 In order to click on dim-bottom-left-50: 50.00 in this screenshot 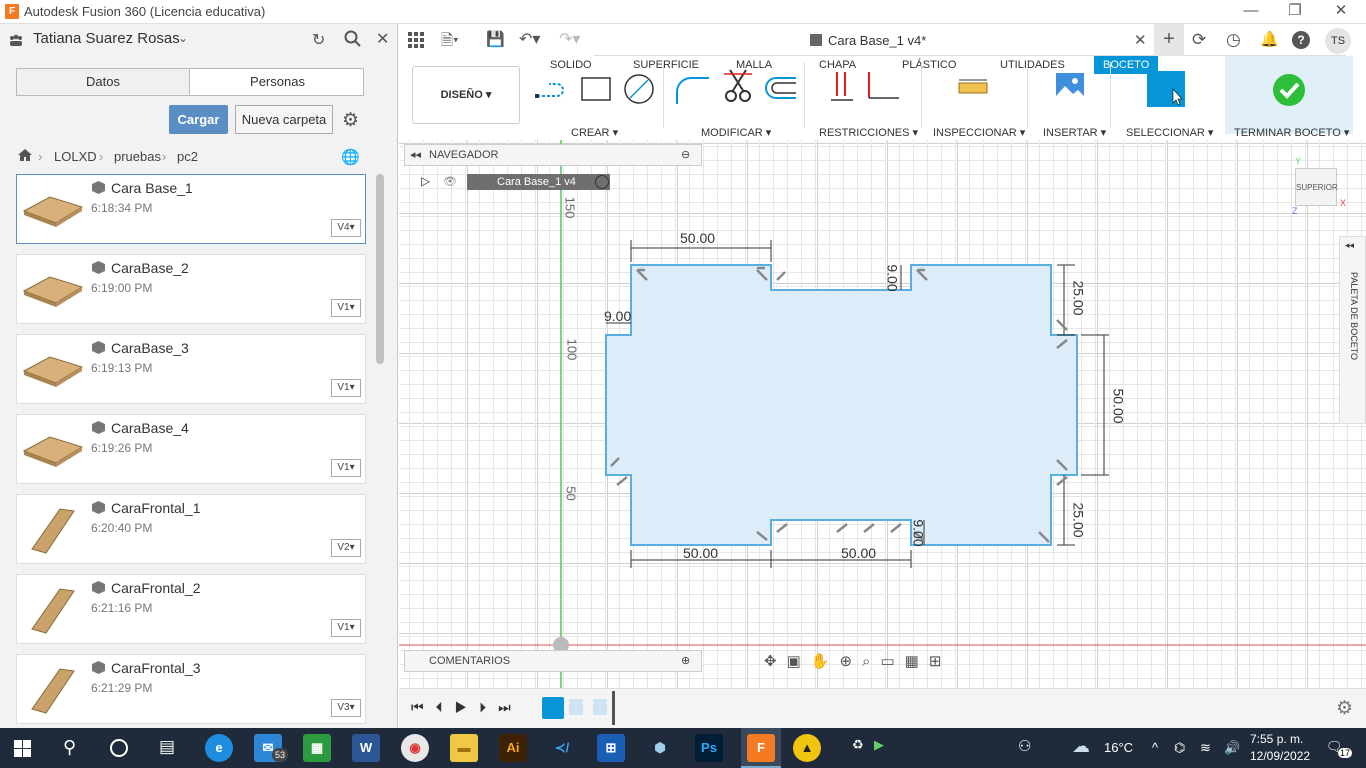, I will do `click(700, 553)`.